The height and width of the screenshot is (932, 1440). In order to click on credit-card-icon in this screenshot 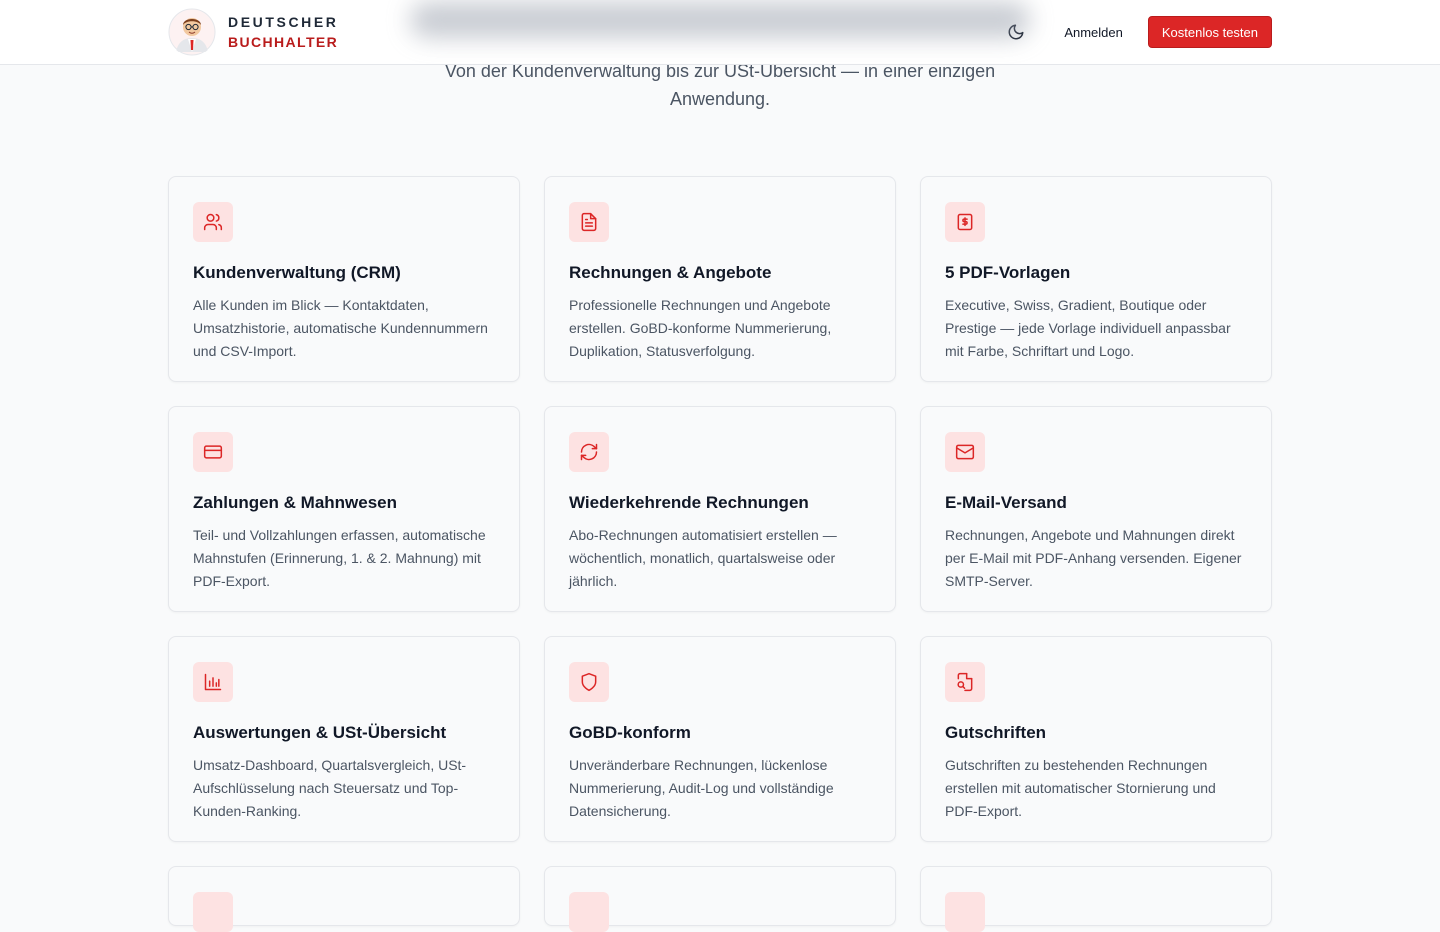, I will do `click(213, 452)`.